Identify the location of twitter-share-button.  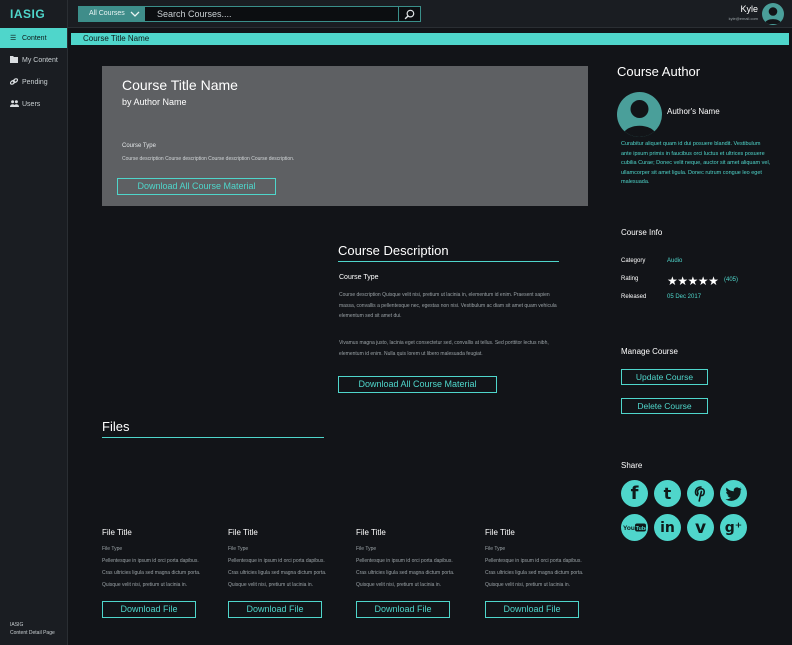
(733, 493).